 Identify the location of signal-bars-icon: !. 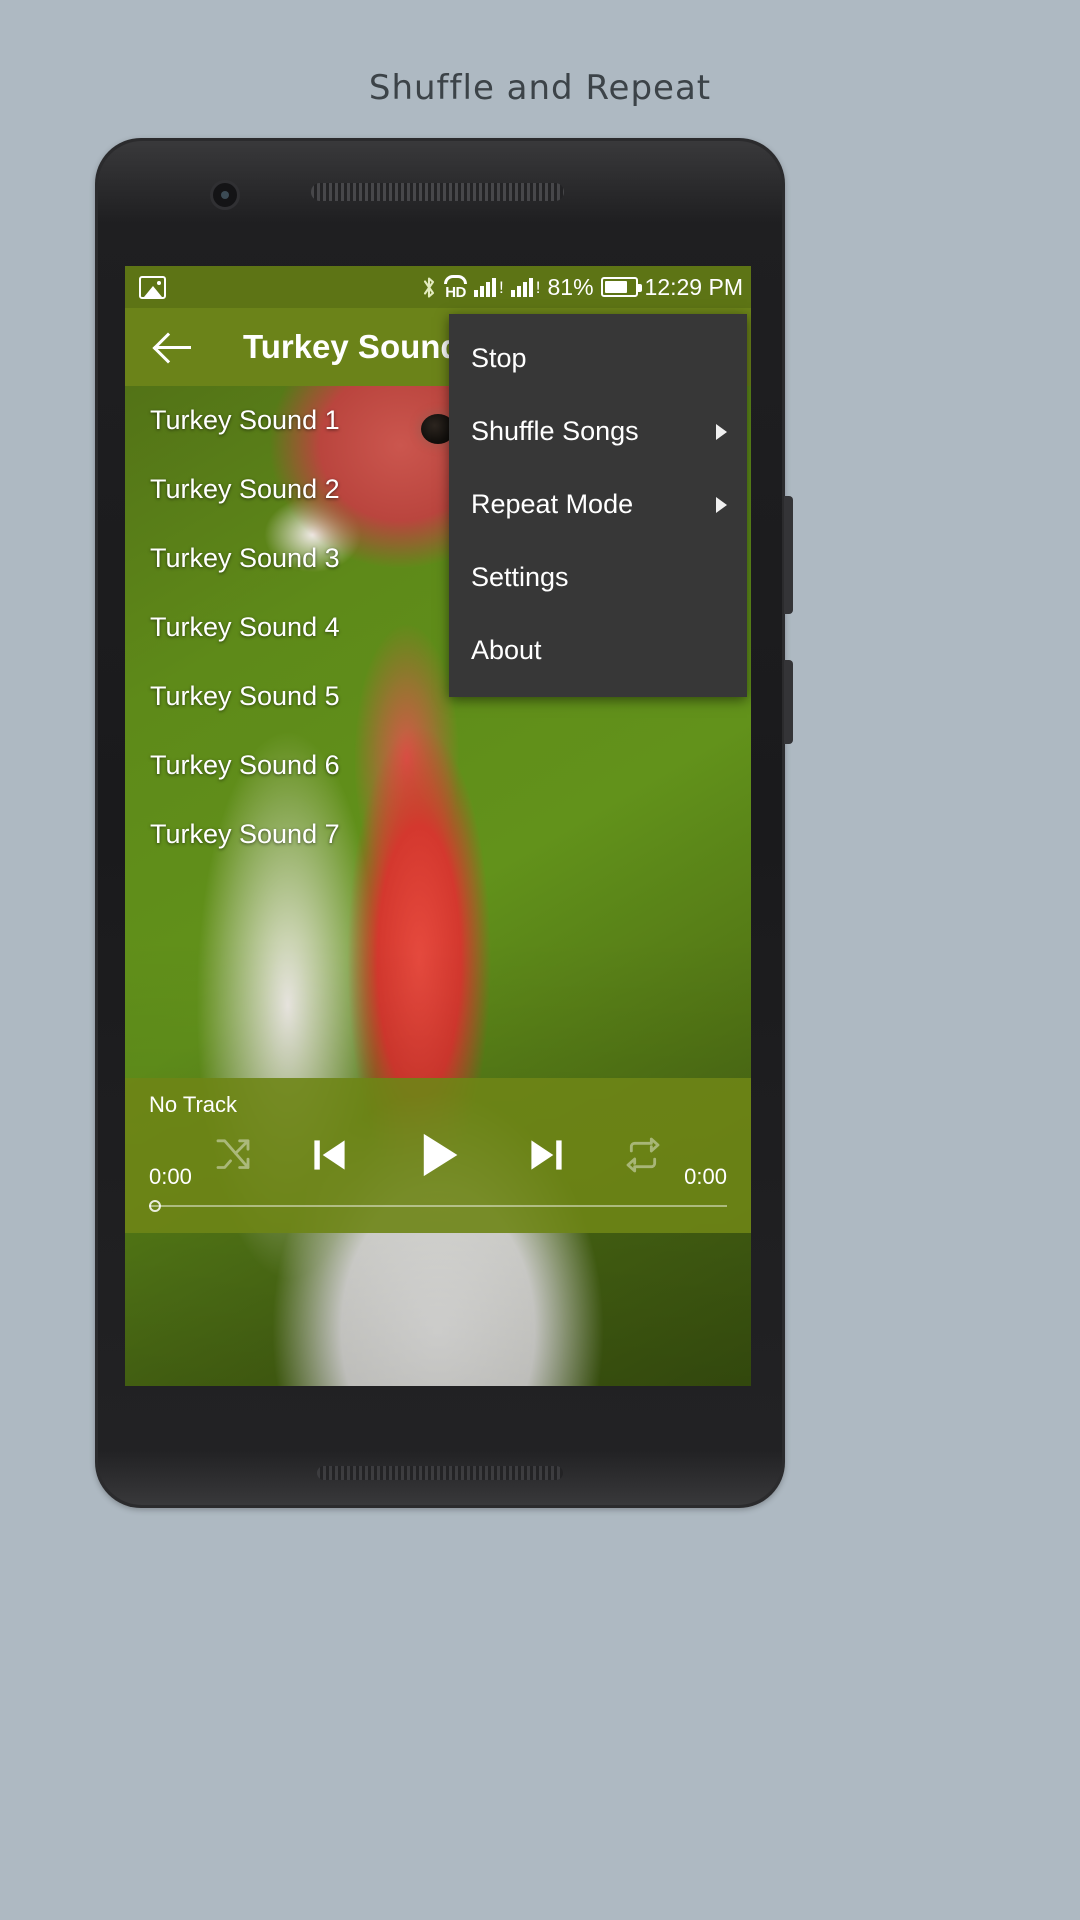
(489, 287).